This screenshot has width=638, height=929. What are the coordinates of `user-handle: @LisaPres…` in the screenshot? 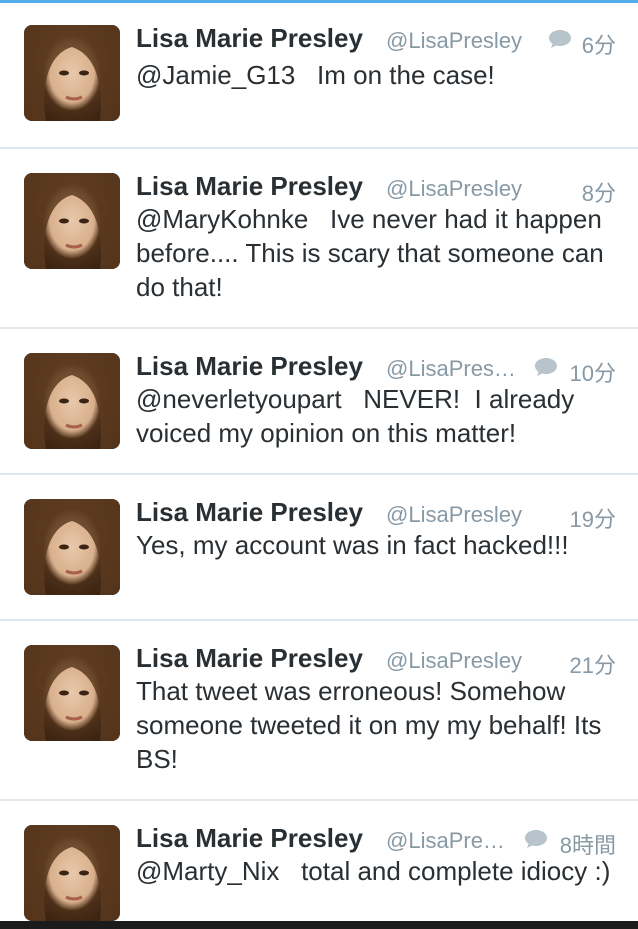 It's located at (451, 369).